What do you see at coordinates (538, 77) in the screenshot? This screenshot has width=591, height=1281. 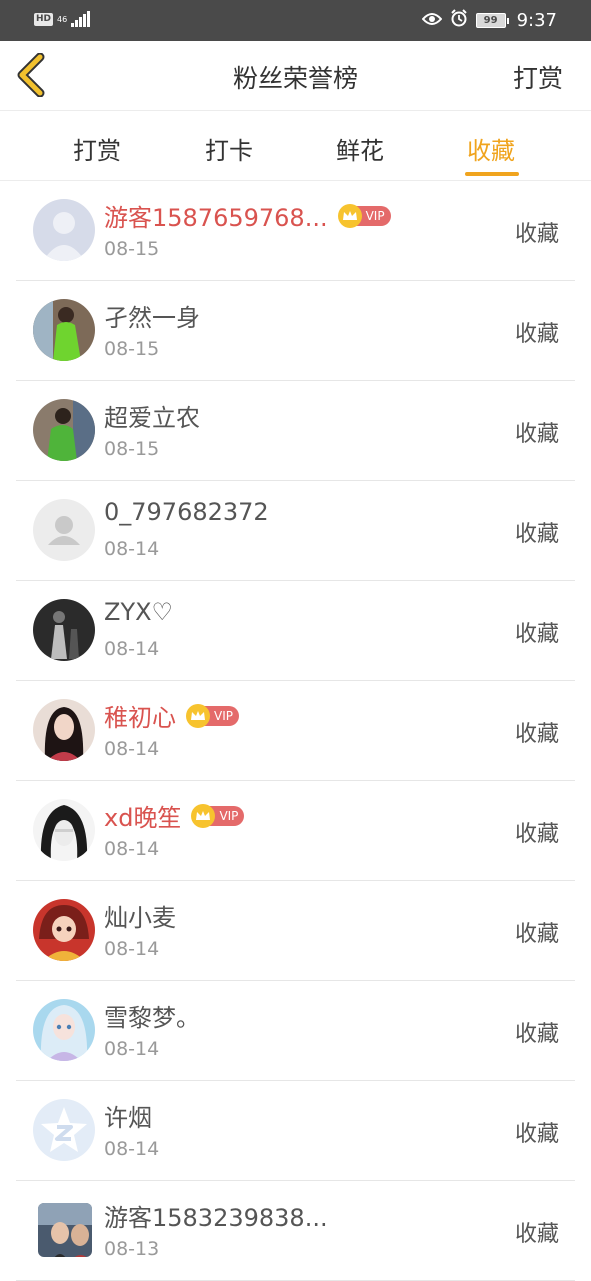 I see `reward-button: 打赏` at bounding box center [538, 77].